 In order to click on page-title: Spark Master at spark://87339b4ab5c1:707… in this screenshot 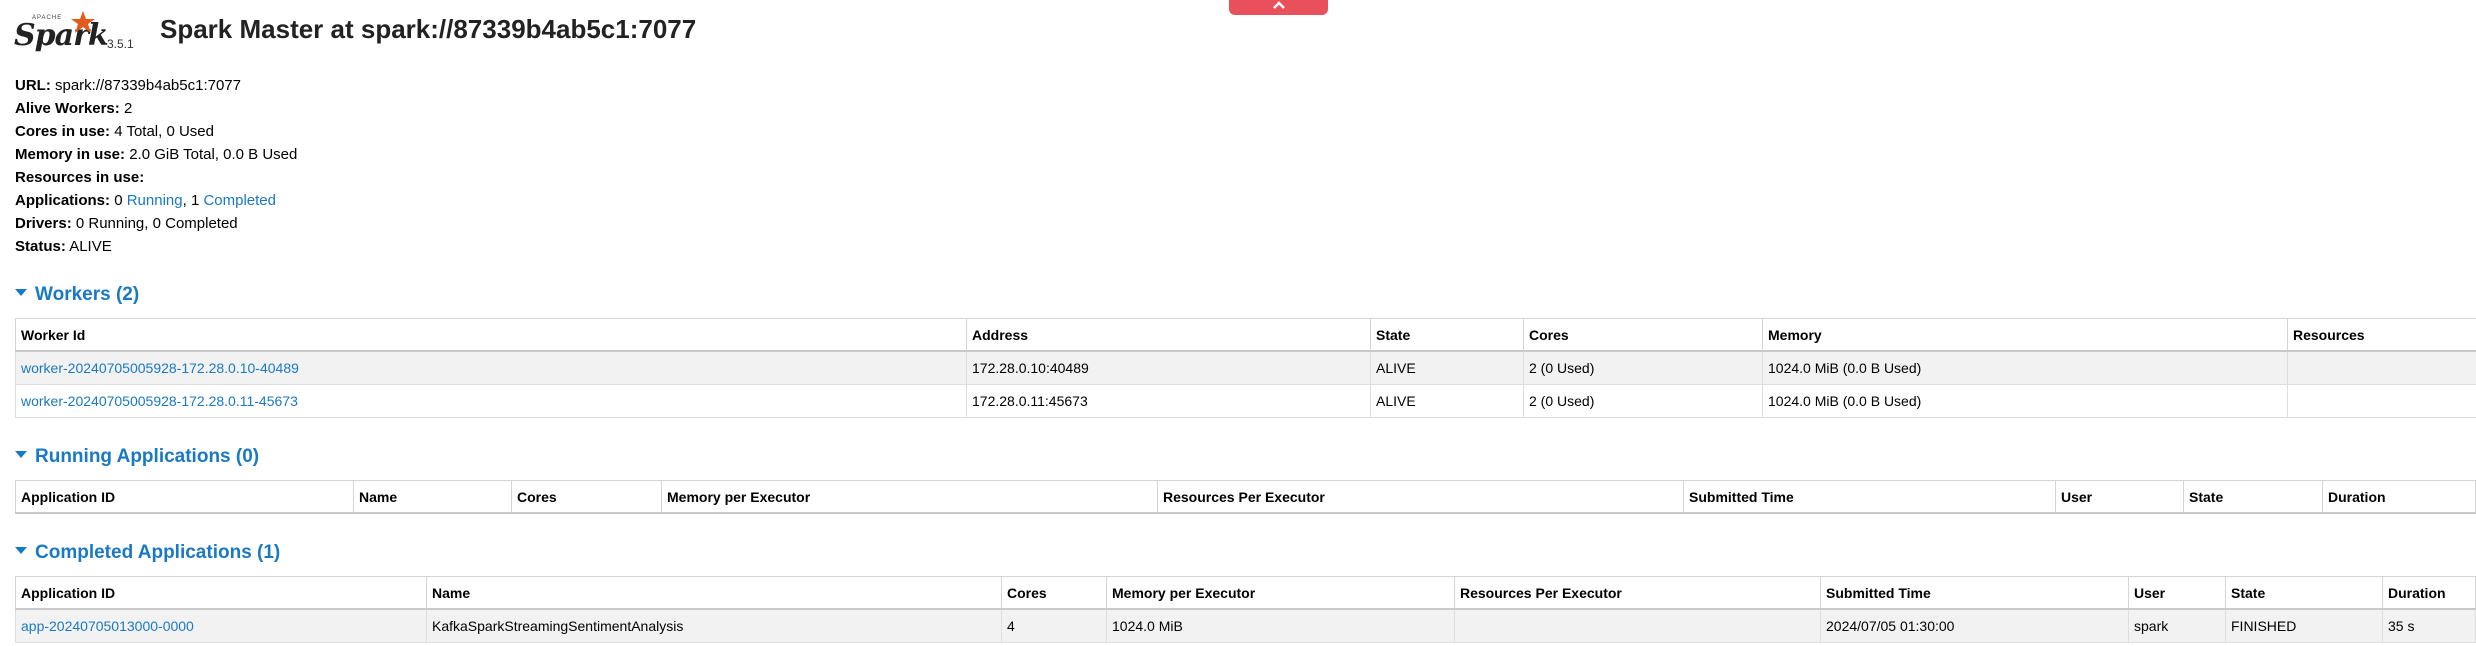, I will do `click(428, 29)`.